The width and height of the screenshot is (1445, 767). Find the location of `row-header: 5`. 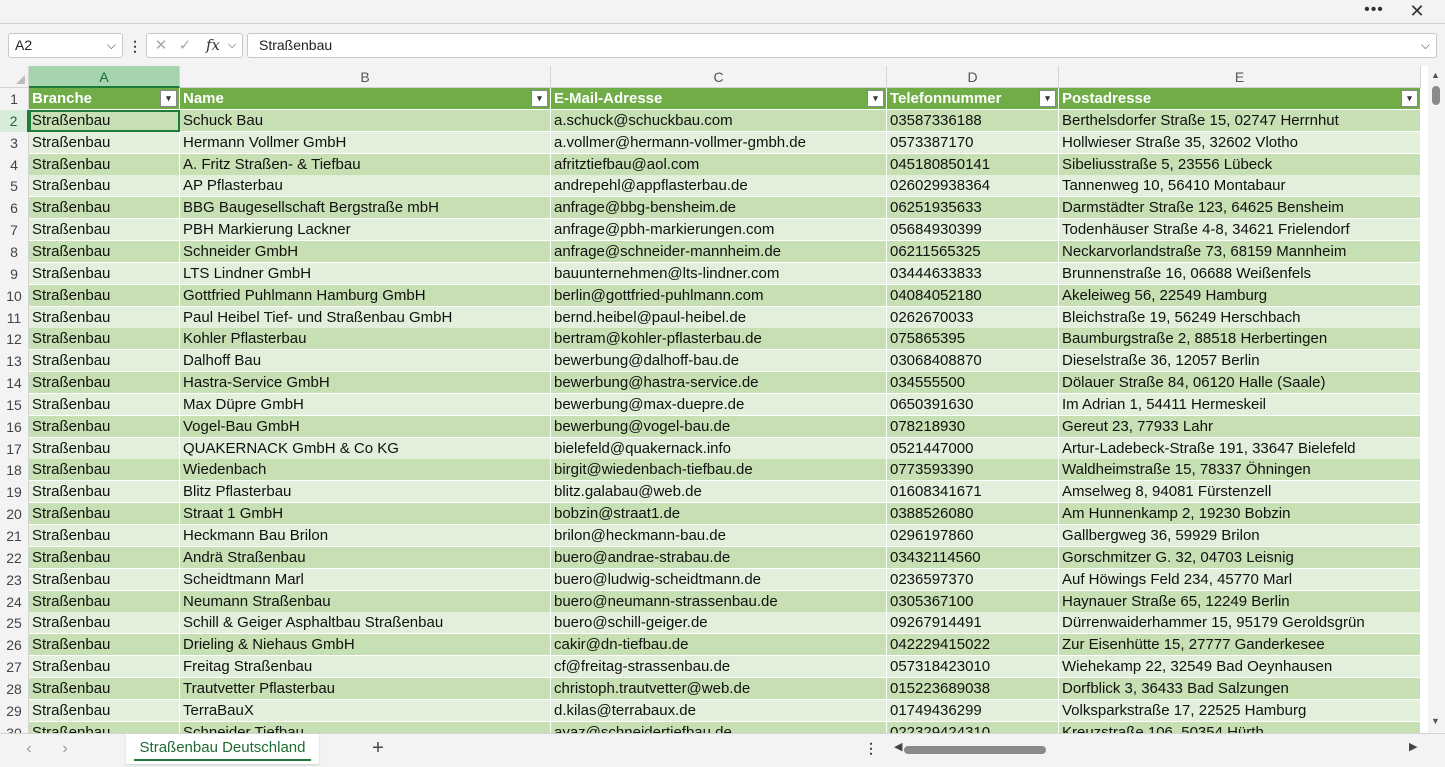

row-header: 5 is located at coordinates (14, 186).